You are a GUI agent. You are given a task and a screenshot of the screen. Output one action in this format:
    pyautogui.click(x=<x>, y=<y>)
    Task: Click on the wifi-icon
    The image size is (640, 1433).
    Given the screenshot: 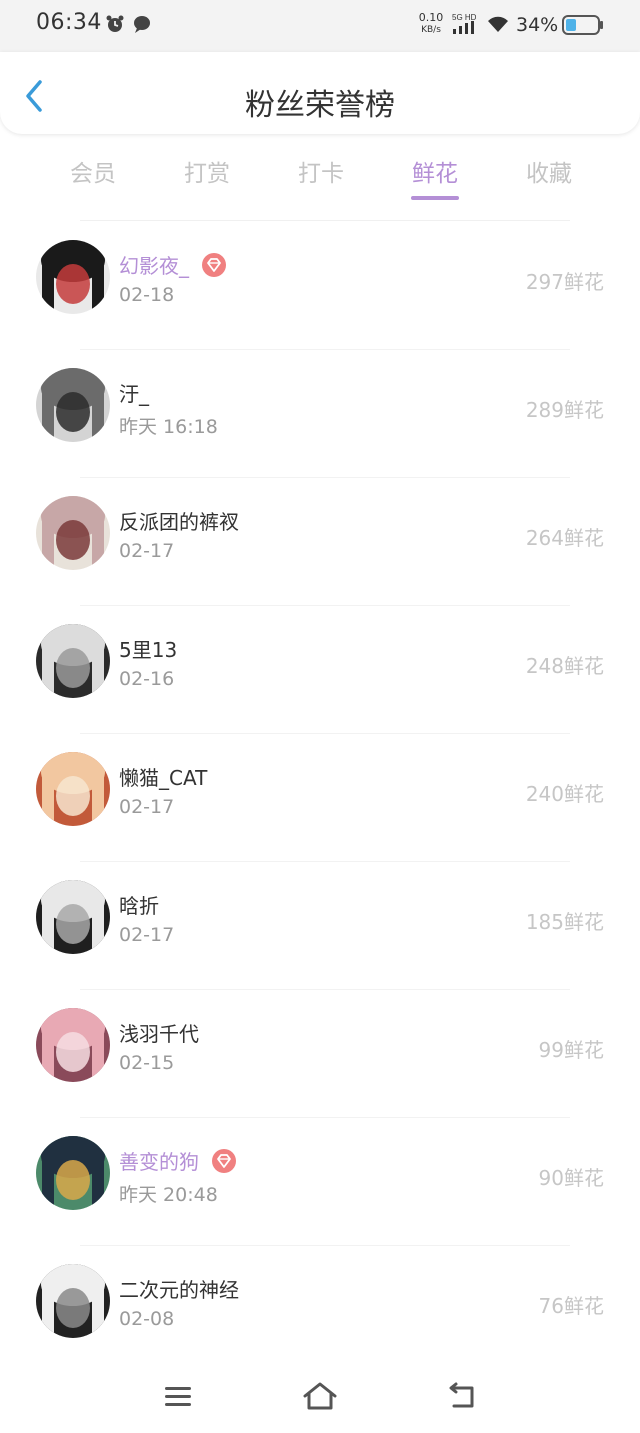 What is the action you would take?
    pyautogui.click(x=498, y=26)
    